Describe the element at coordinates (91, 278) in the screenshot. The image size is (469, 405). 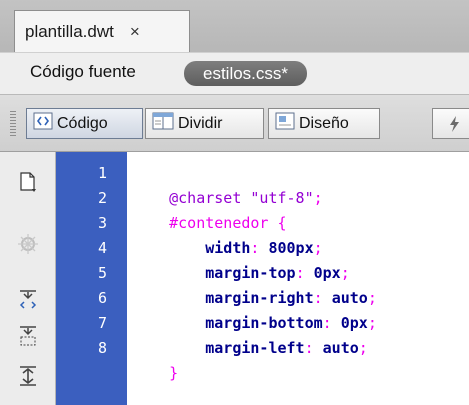
I see `line-numbers: 1 2 3 4 5 6 7 8` at that location.